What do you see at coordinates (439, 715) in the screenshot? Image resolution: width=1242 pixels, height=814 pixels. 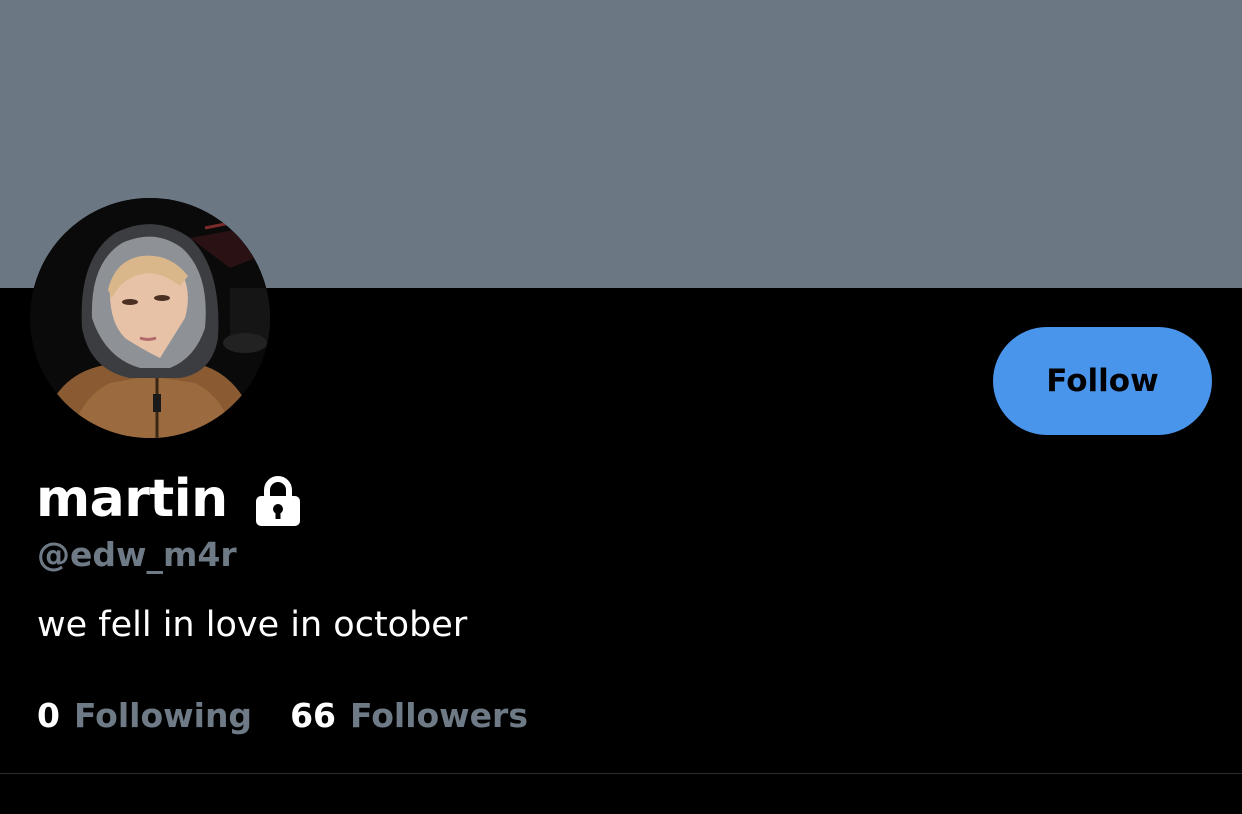 I see `followers-label: Followers` at bounding box center [439, 715].